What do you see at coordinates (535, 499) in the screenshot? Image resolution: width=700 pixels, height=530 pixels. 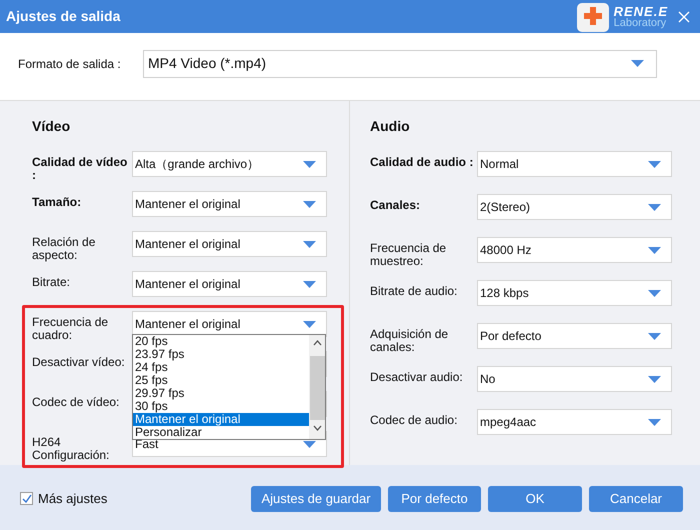 I see `dialog-button: OK` at bounding box center [535, 499].